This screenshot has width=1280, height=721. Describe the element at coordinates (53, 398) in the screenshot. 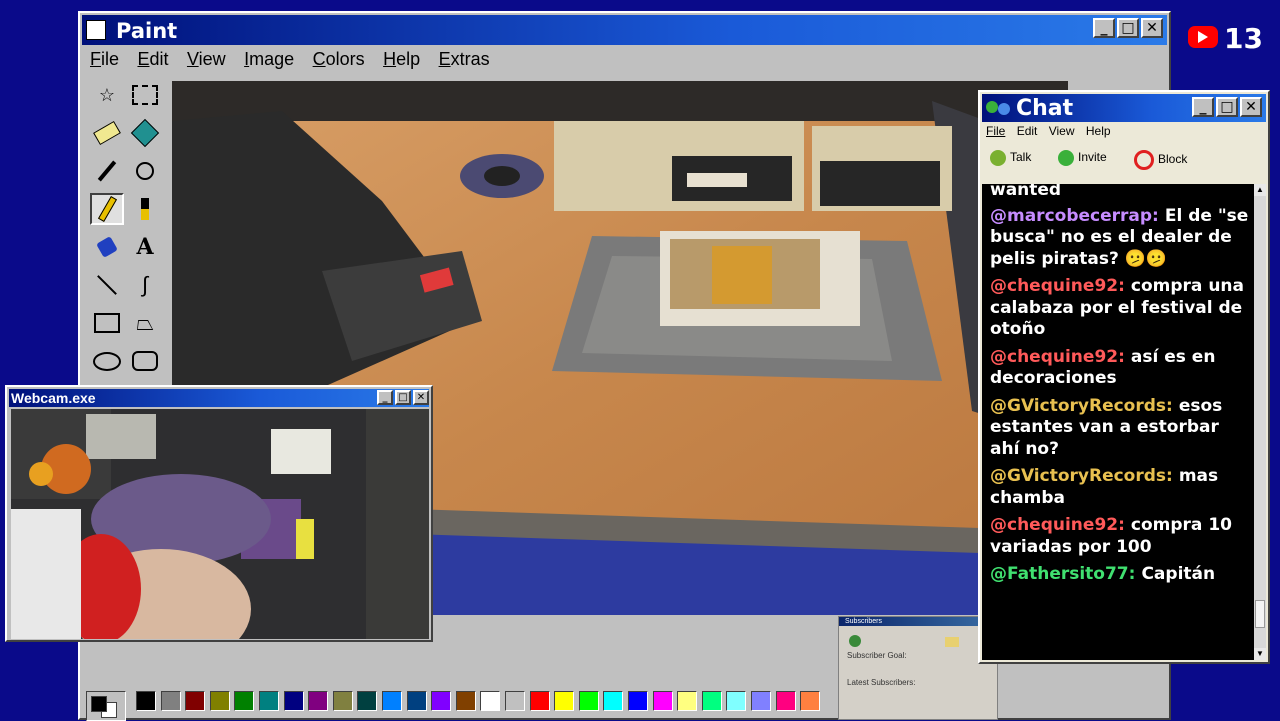

I see `webcam-title: Webcam.exe` at that location.